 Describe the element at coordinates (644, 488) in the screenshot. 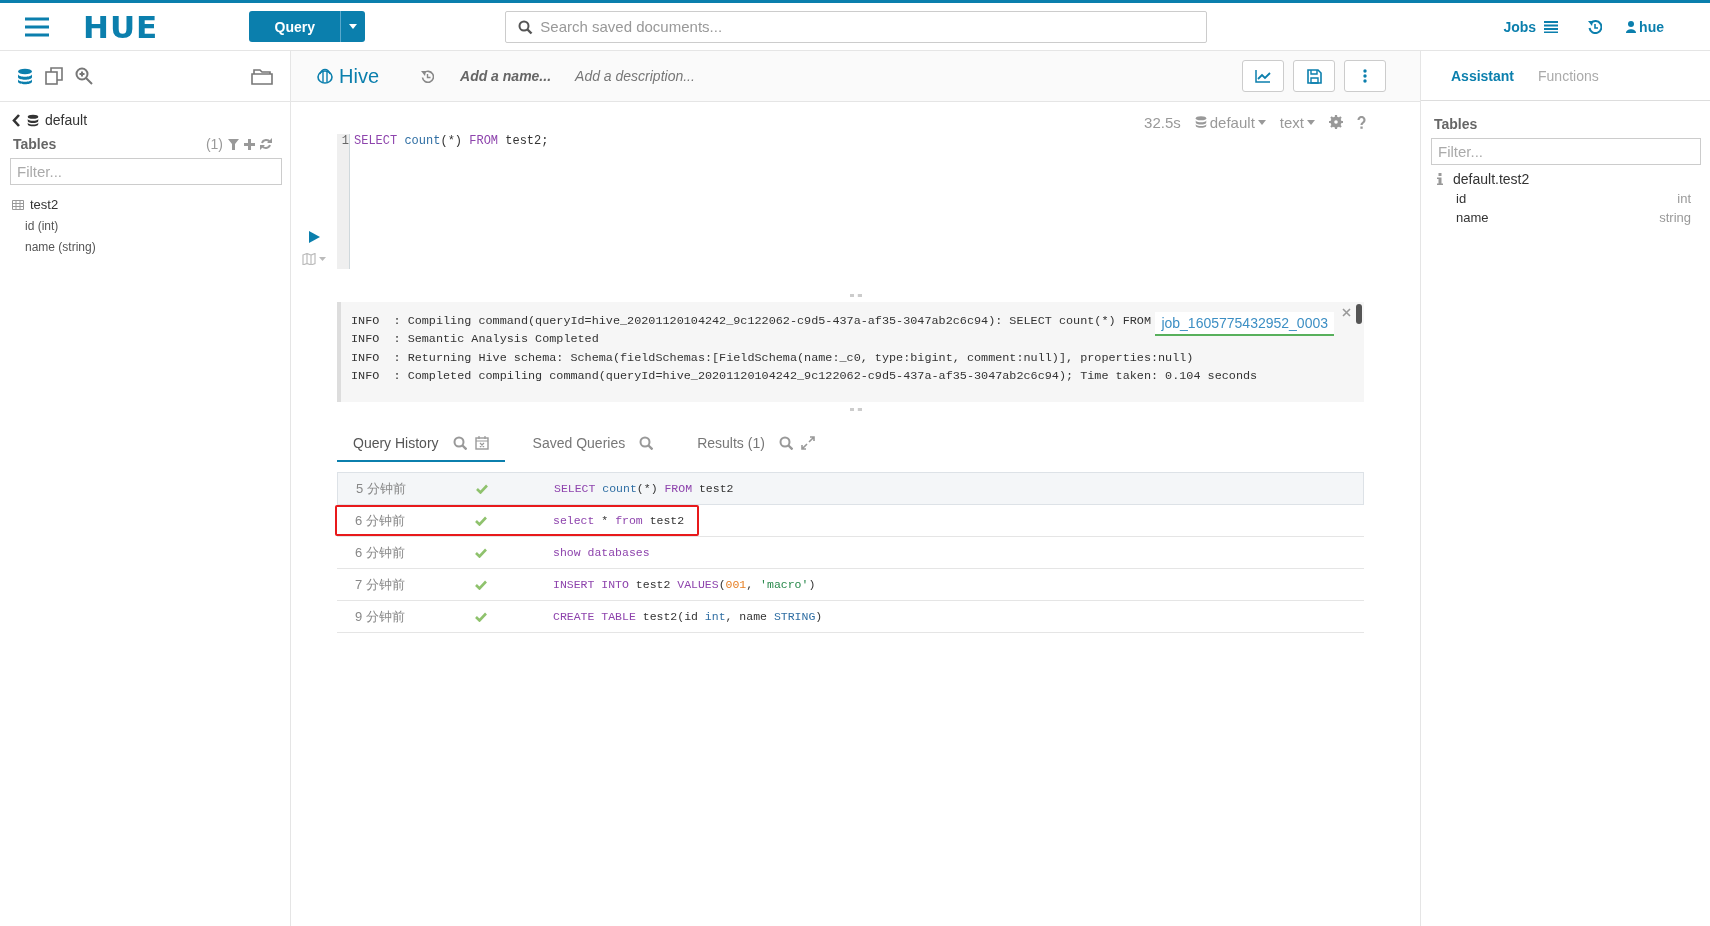

I see `query-text: SELECT count(*) FROM test2` at that location.